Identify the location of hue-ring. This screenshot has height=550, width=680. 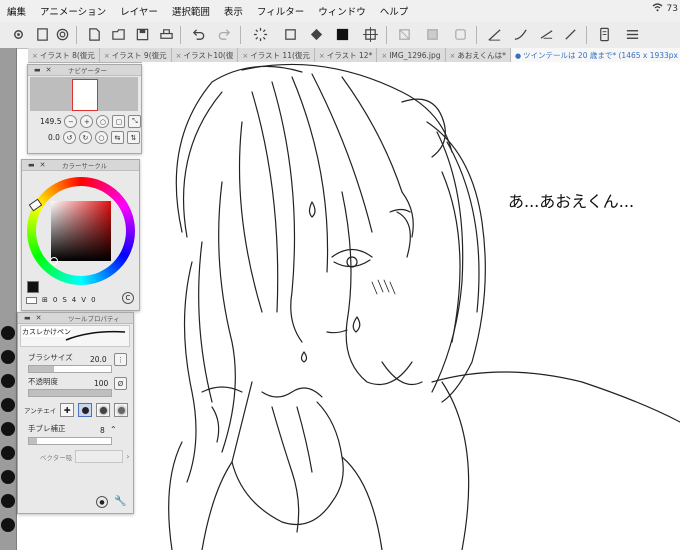
(81, 231).